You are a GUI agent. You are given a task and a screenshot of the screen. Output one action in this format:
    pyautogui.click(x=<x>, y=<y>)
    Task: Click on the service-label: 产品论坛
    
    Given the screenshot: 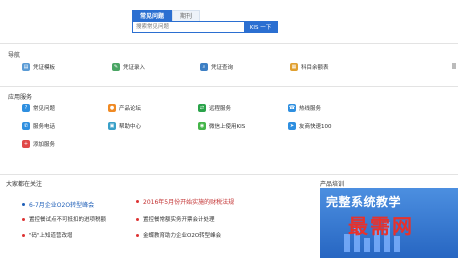 What is the action you would take?
    pyautogui.click(x=130, y=109)
    